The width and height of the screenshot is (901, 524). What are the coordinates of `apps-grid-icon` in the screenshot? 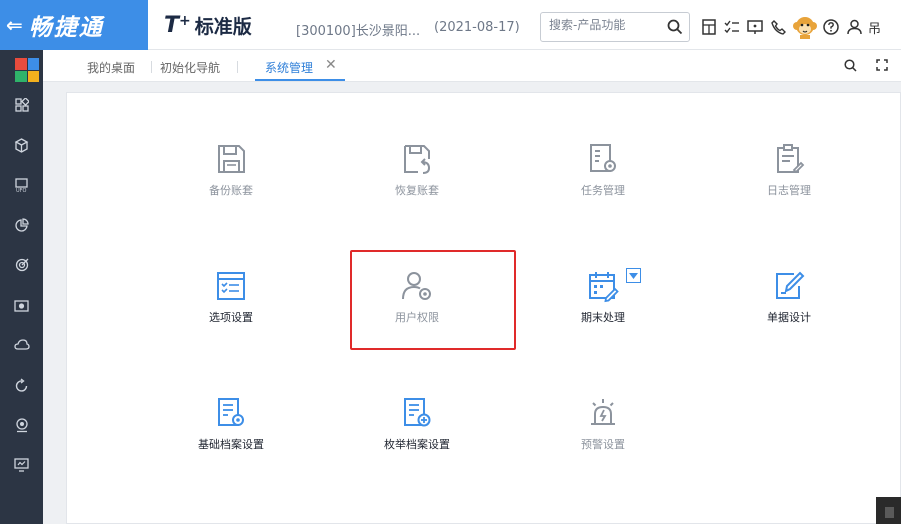 It's located at (21, 105).